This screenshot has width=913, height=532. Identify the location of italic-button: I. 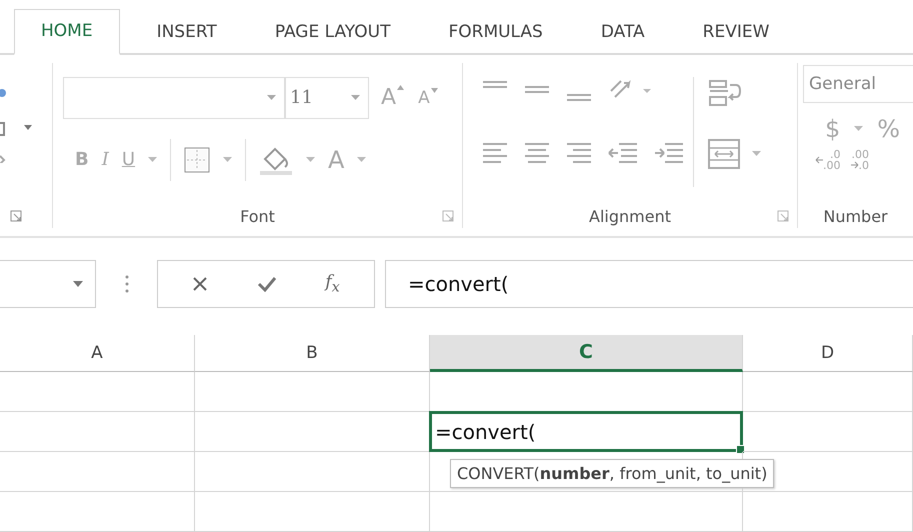
(105, 159).